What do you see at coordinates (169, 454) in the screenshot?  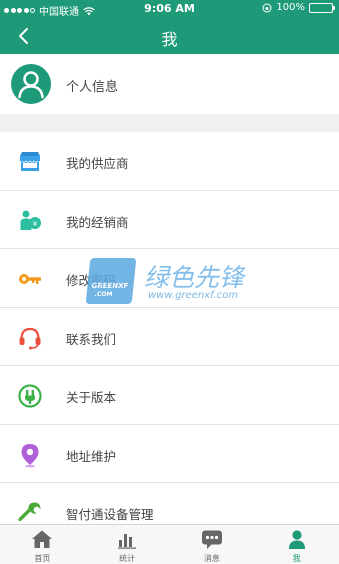 I see `menu-item-address: 地址维护` at bounding box center [169, 454].